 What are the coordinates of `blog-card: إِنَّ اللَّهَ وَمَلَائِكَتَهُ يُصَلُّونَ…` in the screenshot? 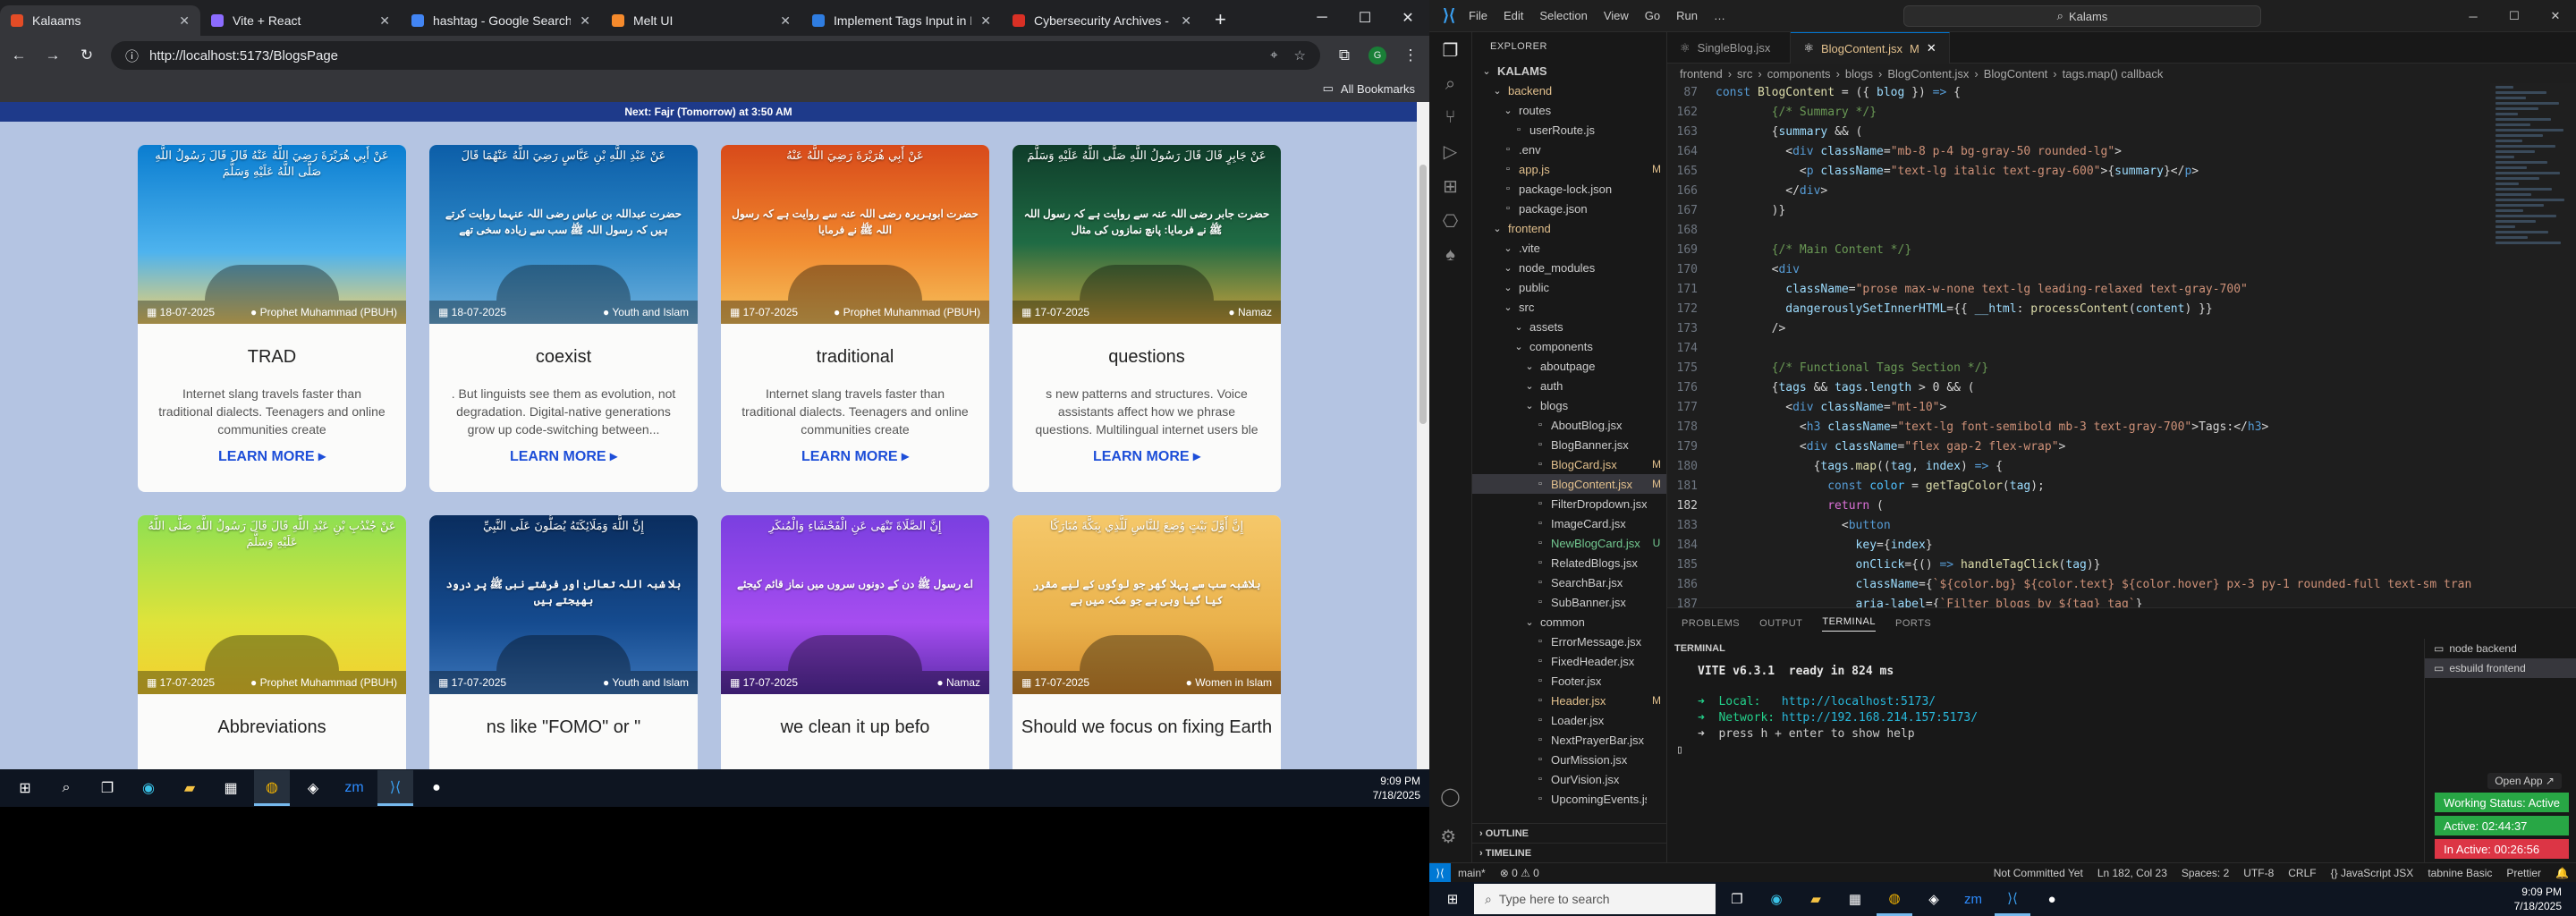 It's located at (563, 642).